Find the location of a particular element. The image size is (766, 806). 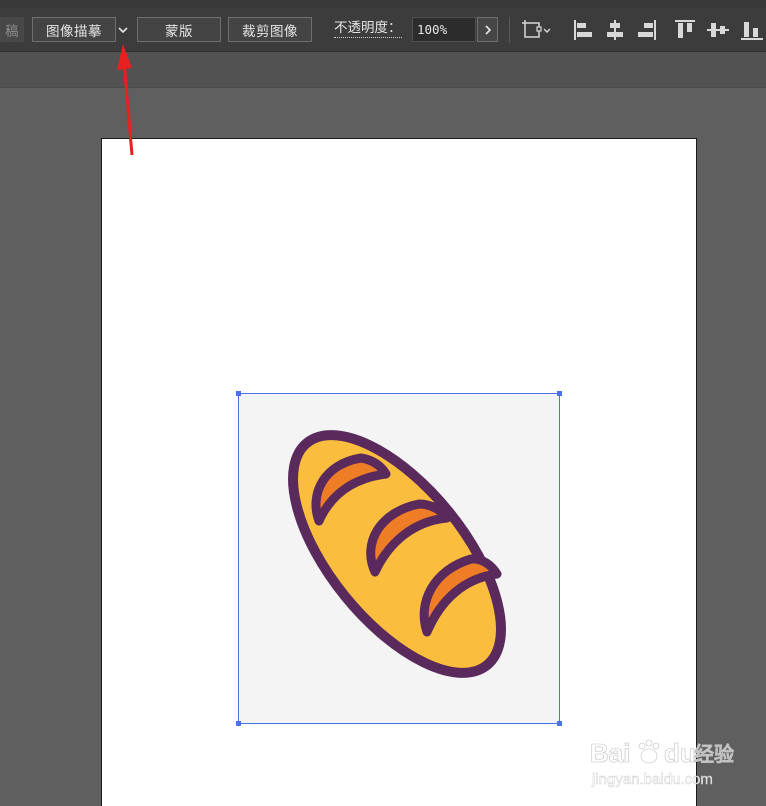

chevron-down-icon is located at coordinates (123, 29).